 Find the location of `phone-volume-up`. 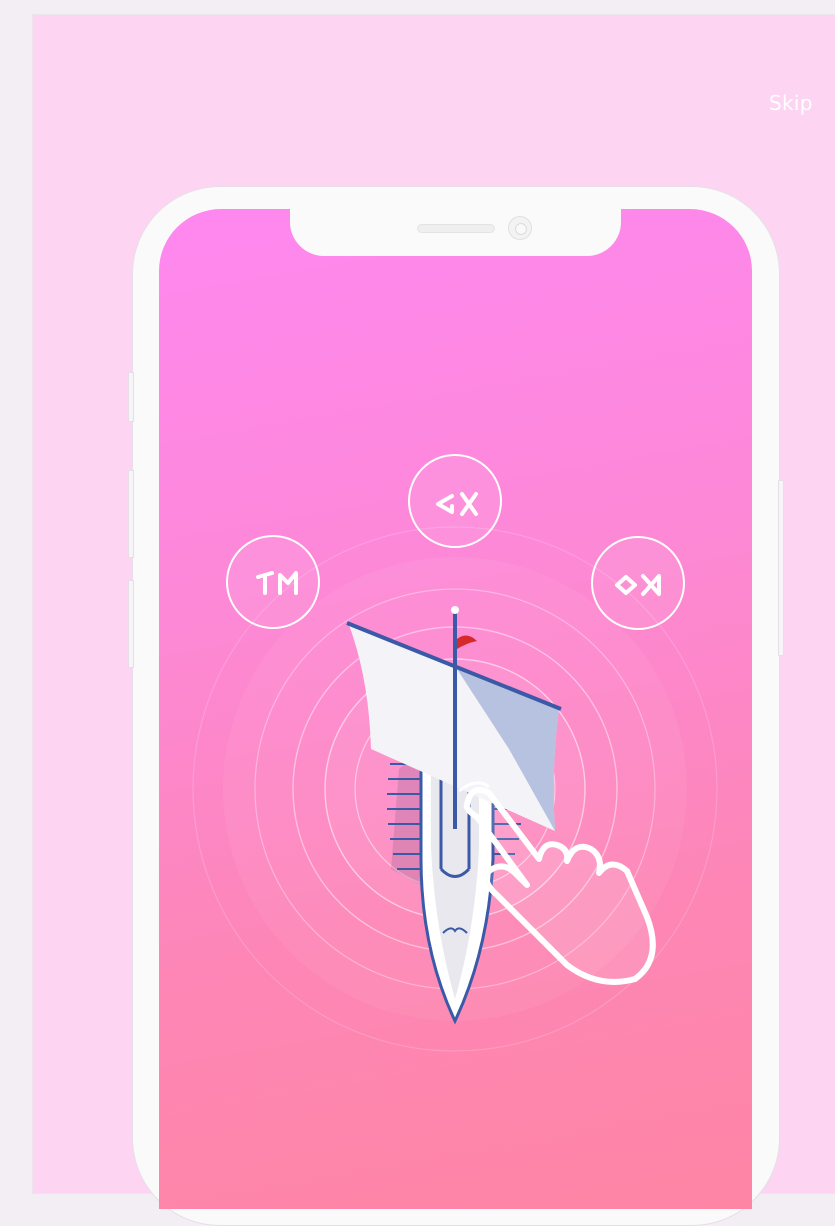

phone-volume-up is located at coordinates (131, 514).